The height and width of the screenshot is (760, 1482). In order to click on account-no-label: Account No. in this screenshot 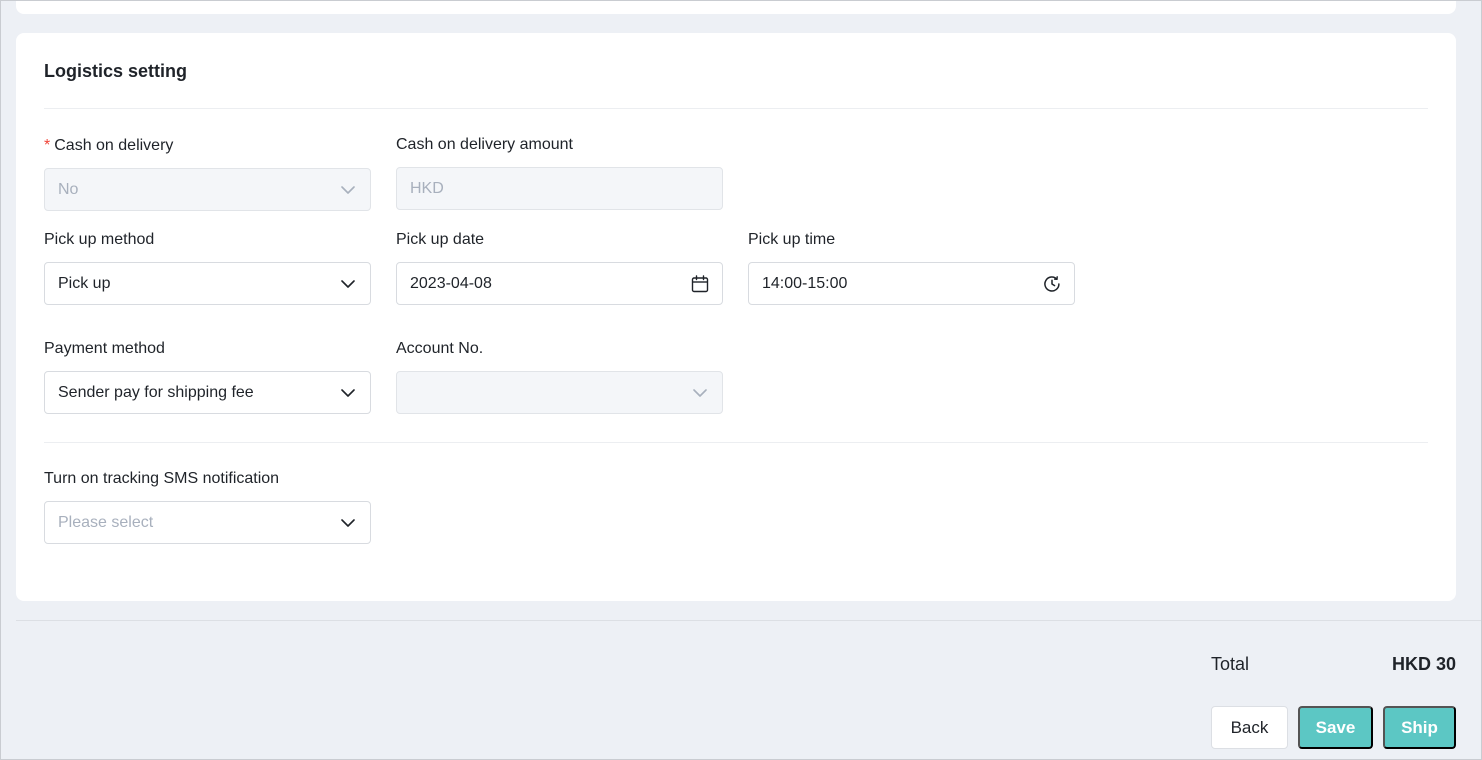, I will do `click(440, 348)`.